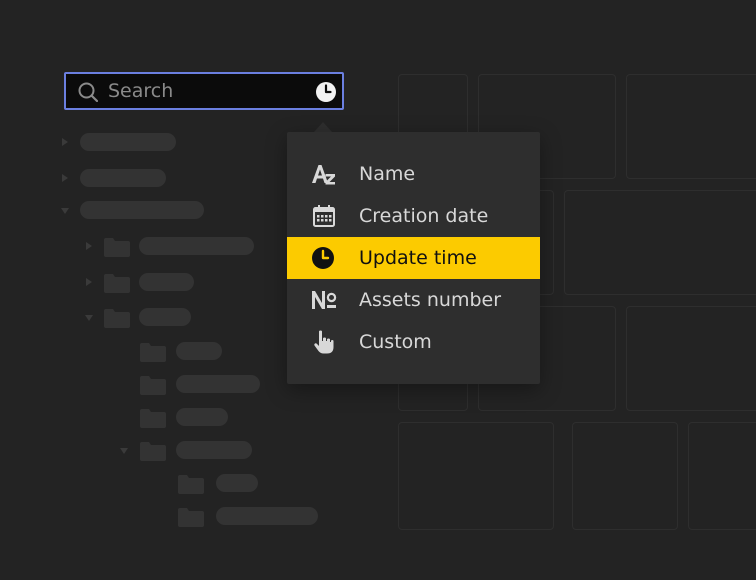 The width and height of the screenshot is (756, 580). What do you see at coordinates (88, 92) in the screenshot?
I see `search-icon` at bounding box center [88, 92].